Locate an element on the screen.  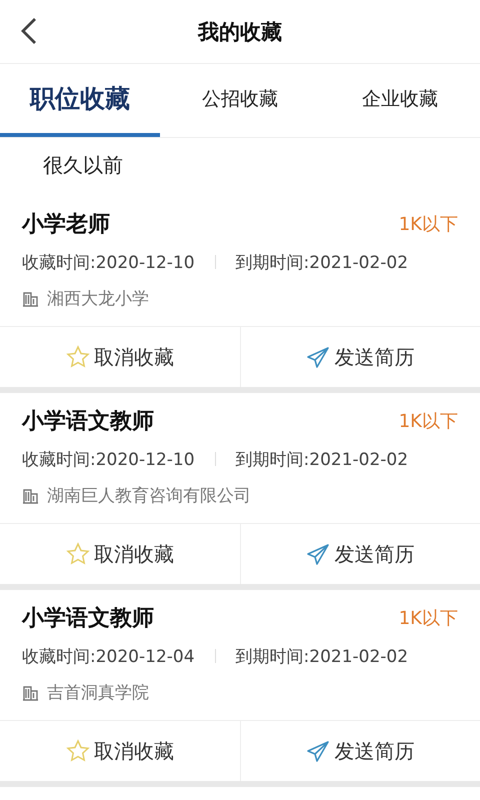
tab: 公招收藏 is located at coordinates (240, 100).